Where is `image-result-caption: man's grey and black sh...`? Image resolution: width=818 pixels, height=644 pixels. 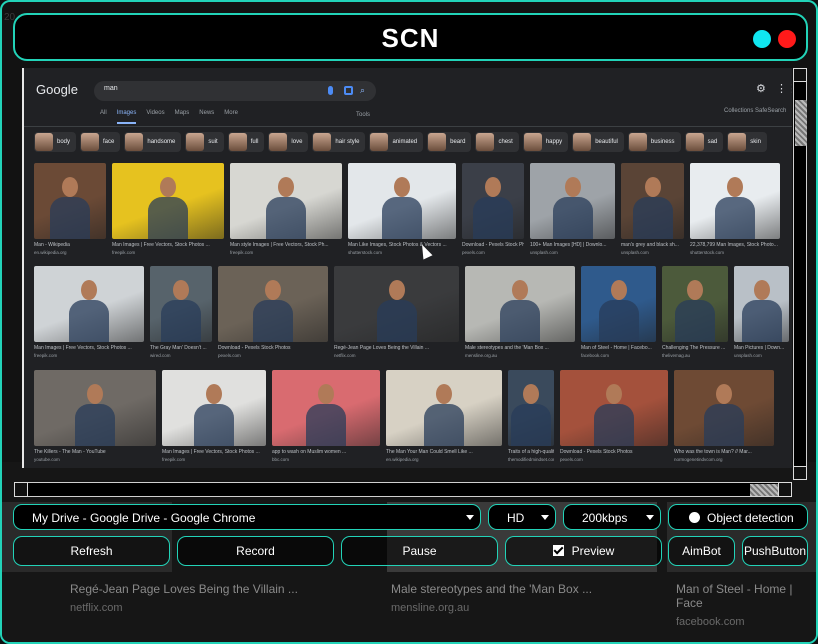 image-result-caption: man's grey and black sh... is located at coordinates (650, 245).